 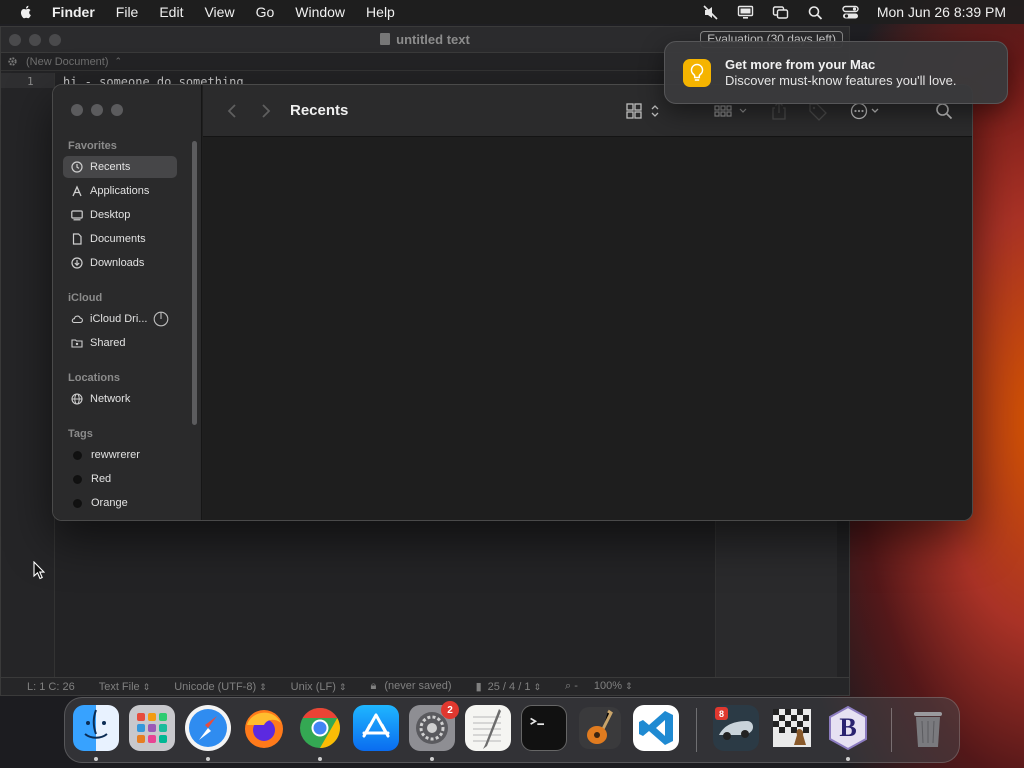 What do you see at coordinates (544, 728) in the screenshot?
I see `dock-app-terminal` at bounding box center [544, 728].